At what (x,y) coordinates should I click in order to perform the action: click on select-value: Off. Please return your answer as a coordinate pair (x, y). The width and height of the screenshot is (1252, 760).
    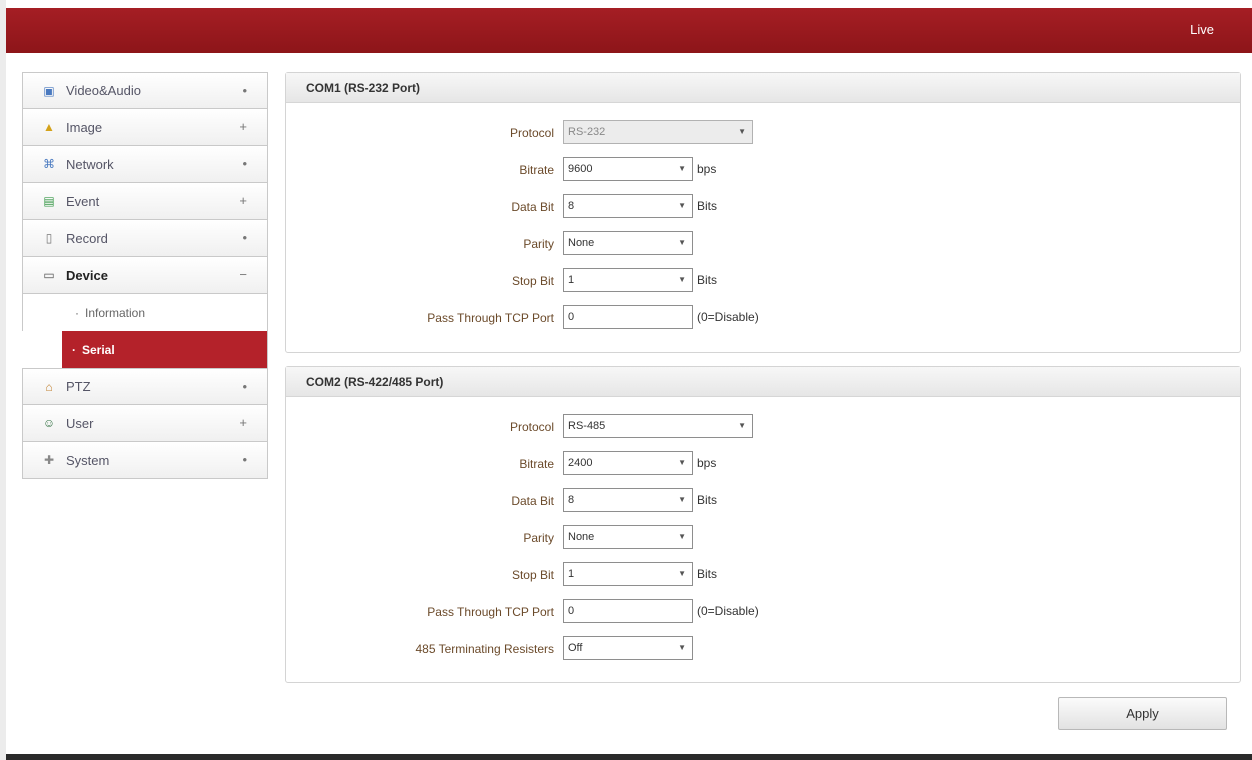
    Looking at the image, I should click on (575, 648).